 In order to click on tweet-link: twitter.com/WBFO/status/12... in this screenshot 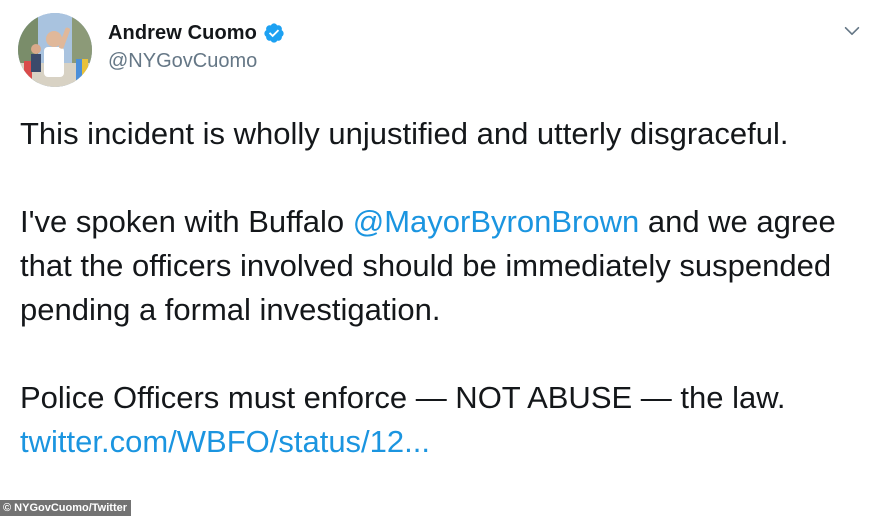, I will do `click(225, 441)`.